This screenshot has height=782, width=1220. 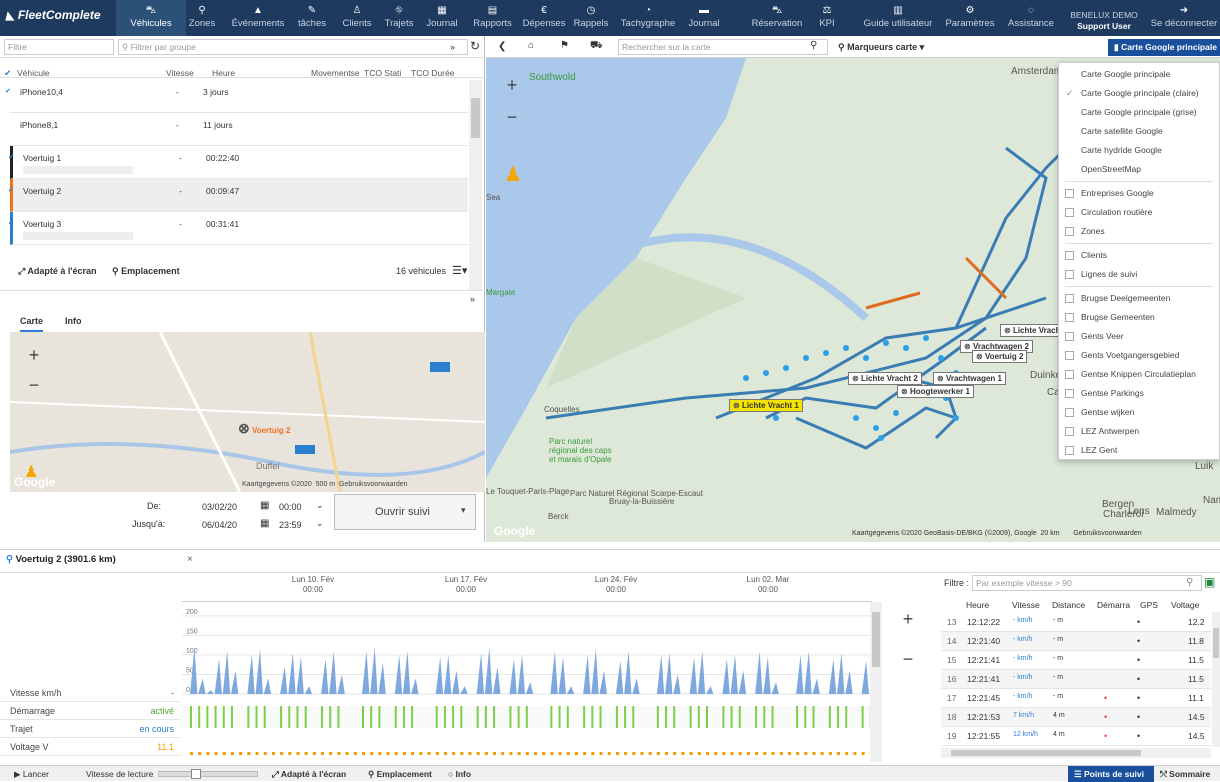 I want to click on truck-icon: ⛟, so click(x=596, y=46).